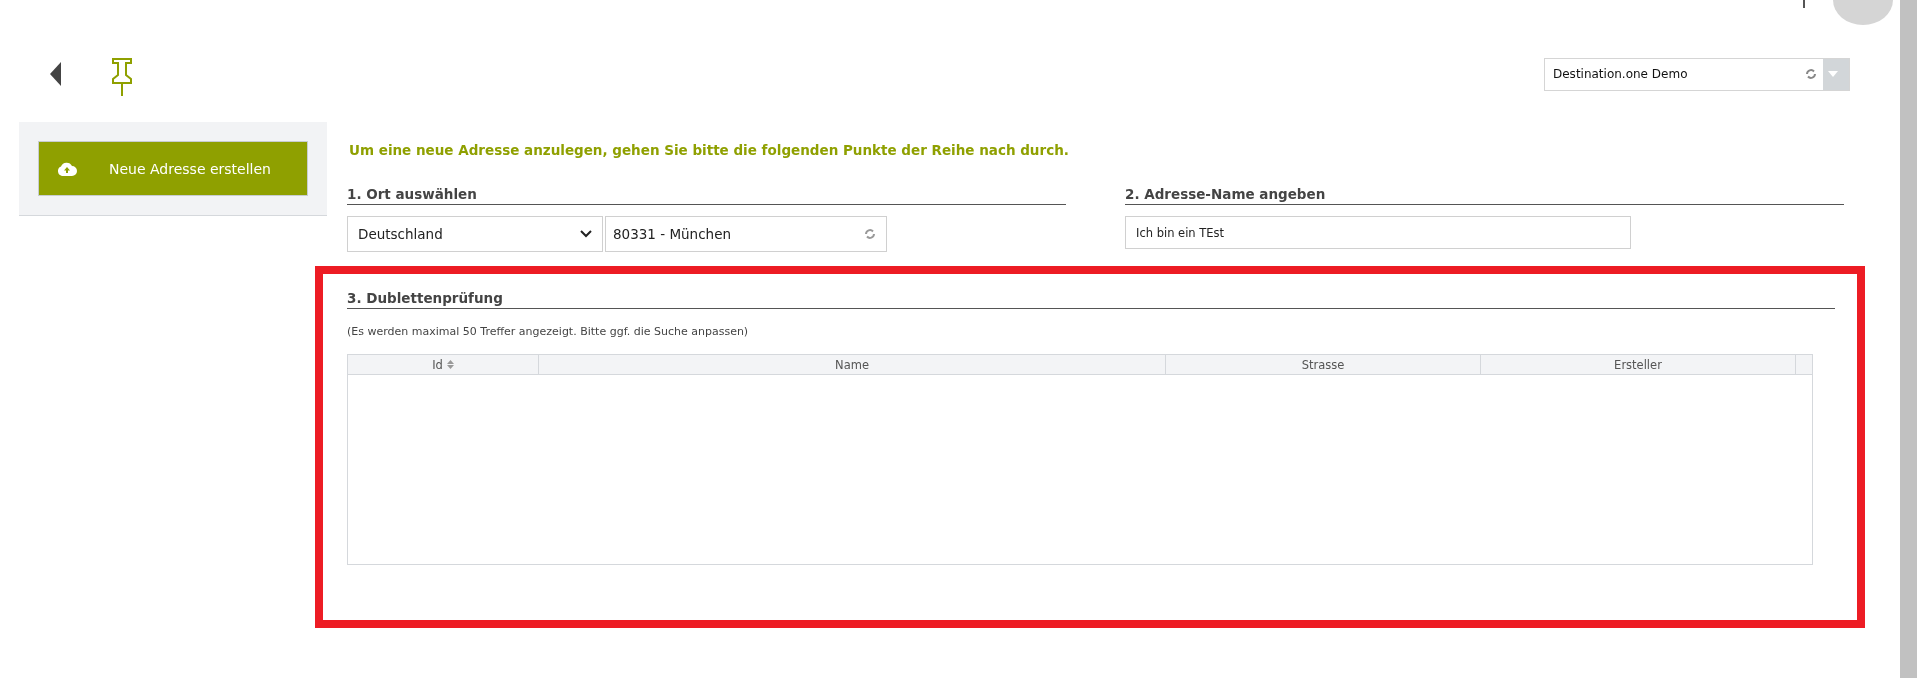  What do you see at coordinates (1804, 4) in the screenshot?
I see `toolbar-separator` at bounding box center [1804, 4].